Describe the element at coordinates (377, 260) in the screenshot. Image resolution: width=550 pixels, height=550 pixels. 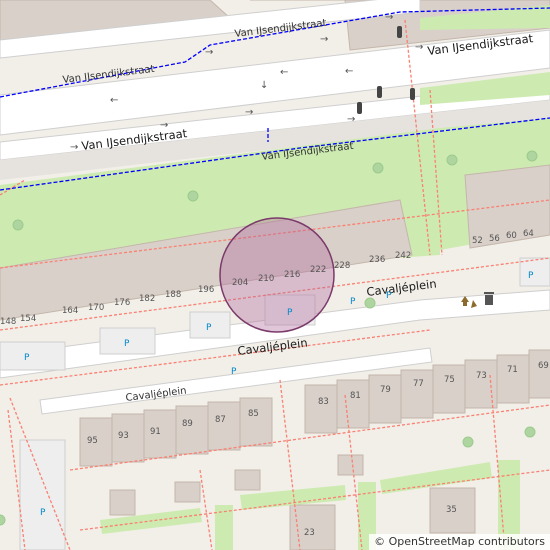
I see `house-number: 236` at that location.